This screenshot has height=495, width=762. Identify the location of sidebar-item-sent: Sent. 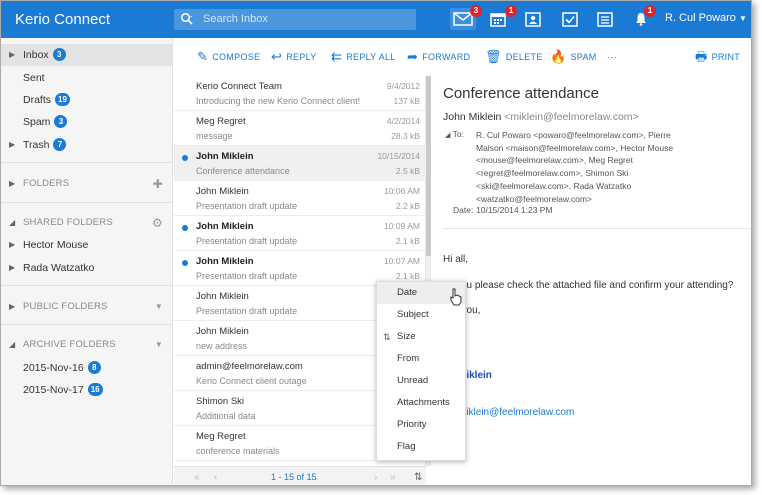
(87, 78).